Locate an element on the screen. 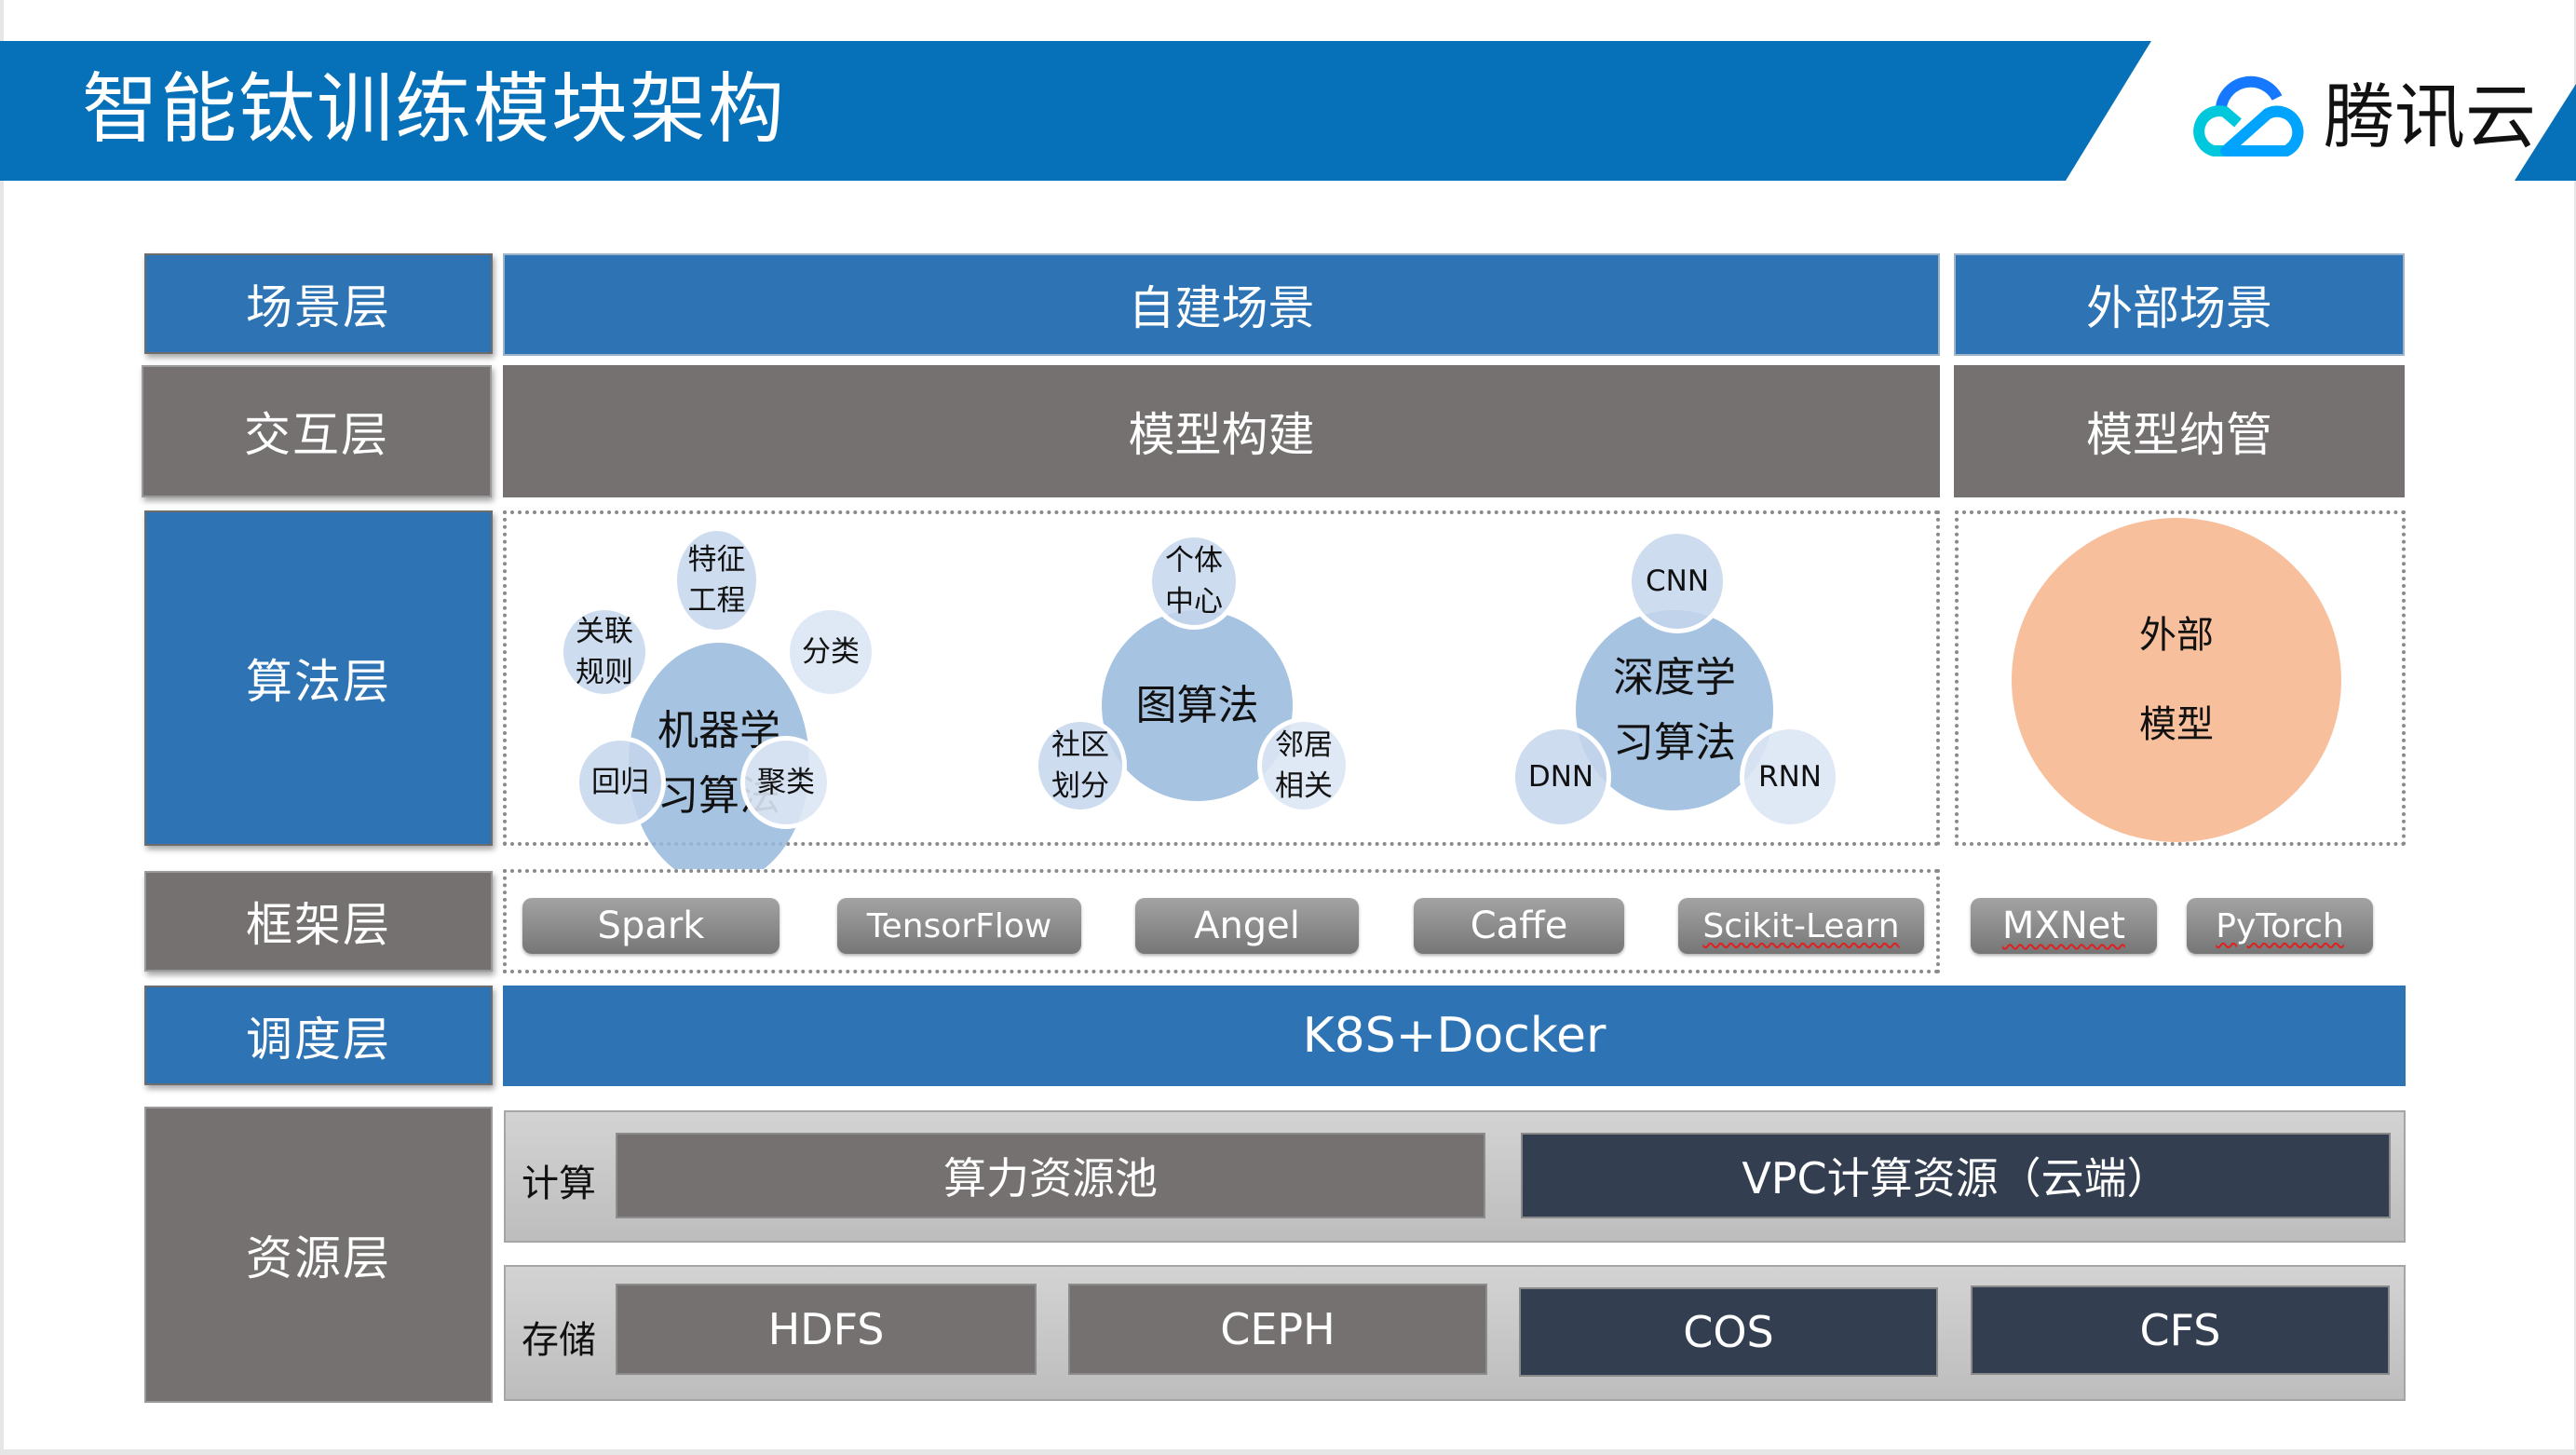 This screenshot has height=1455, width=2576. bubble-line: 个体 is located at coordinates (1194, 561).